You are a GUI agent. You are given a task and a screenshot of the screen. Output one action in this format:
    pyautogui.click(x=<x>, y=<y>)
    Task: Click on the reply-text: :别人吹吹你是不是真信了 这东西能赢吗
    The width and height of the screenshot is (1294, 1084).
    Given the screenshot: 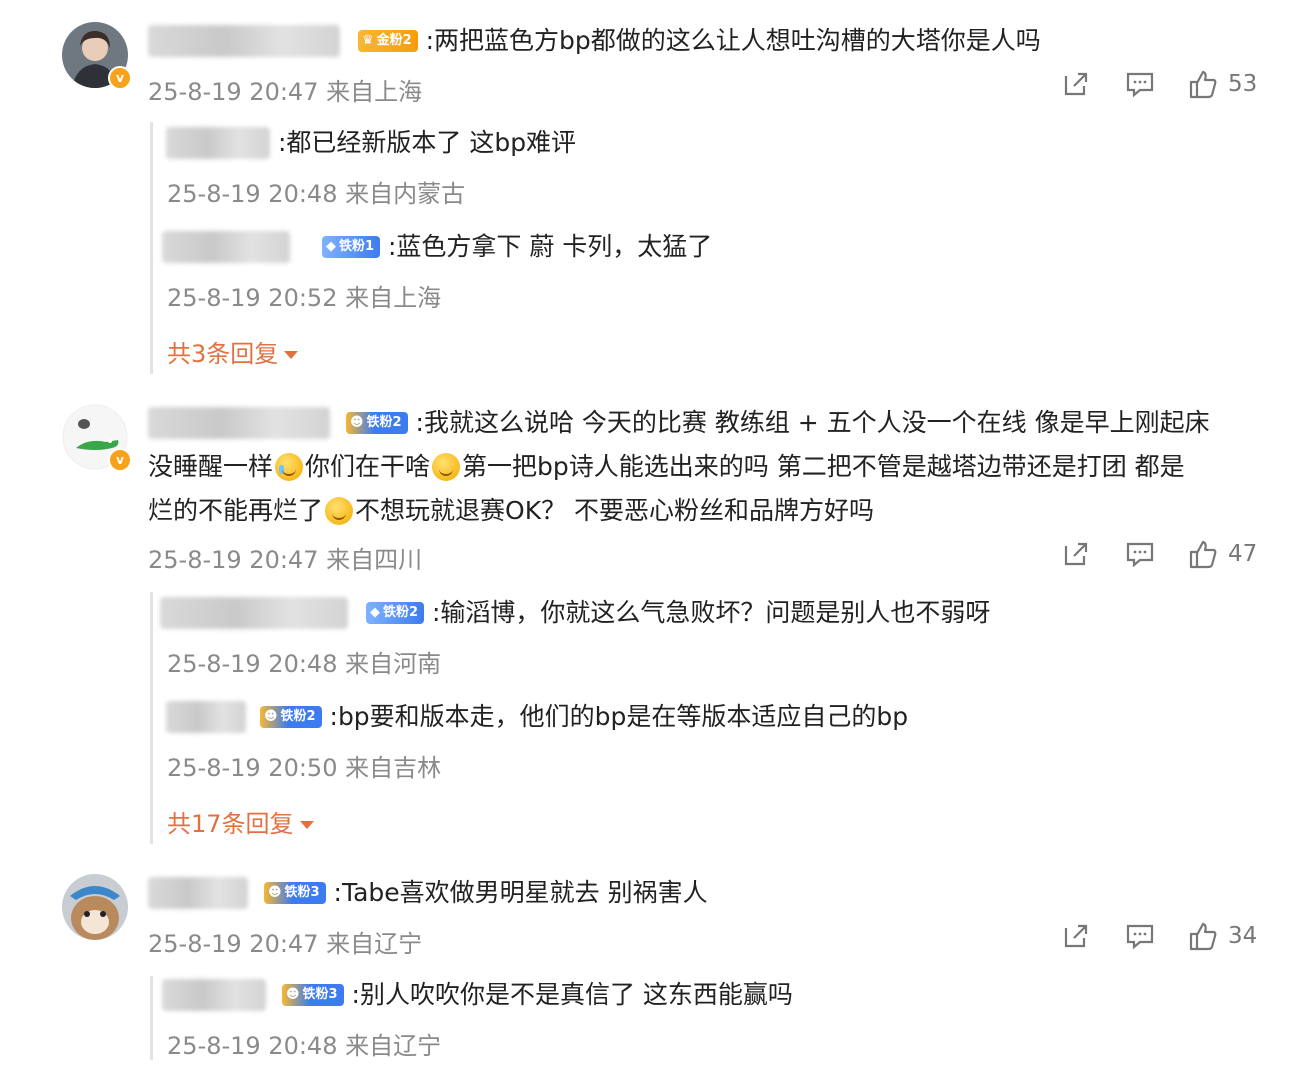 What is the action you would take?
    pyautogui.click(x=572, y=994)
    